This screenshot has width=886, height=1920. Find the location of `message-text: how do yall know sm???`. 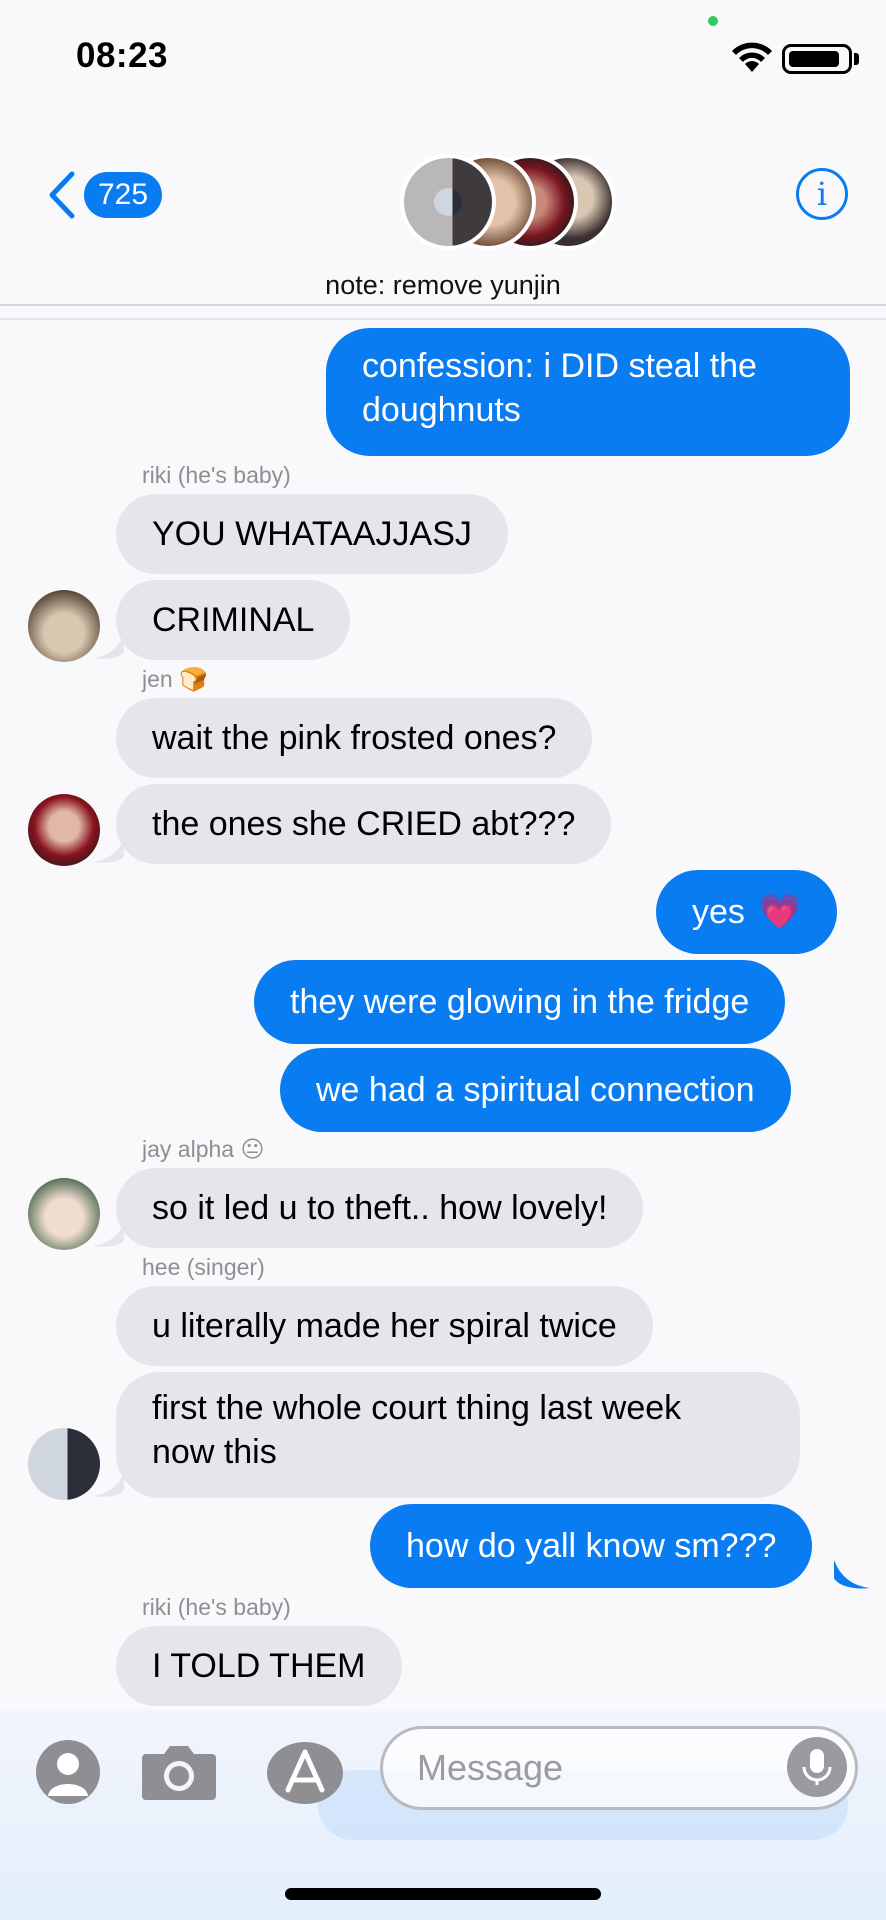

message-text: how do yall know sm??? is located at coordinates (591, 1546).